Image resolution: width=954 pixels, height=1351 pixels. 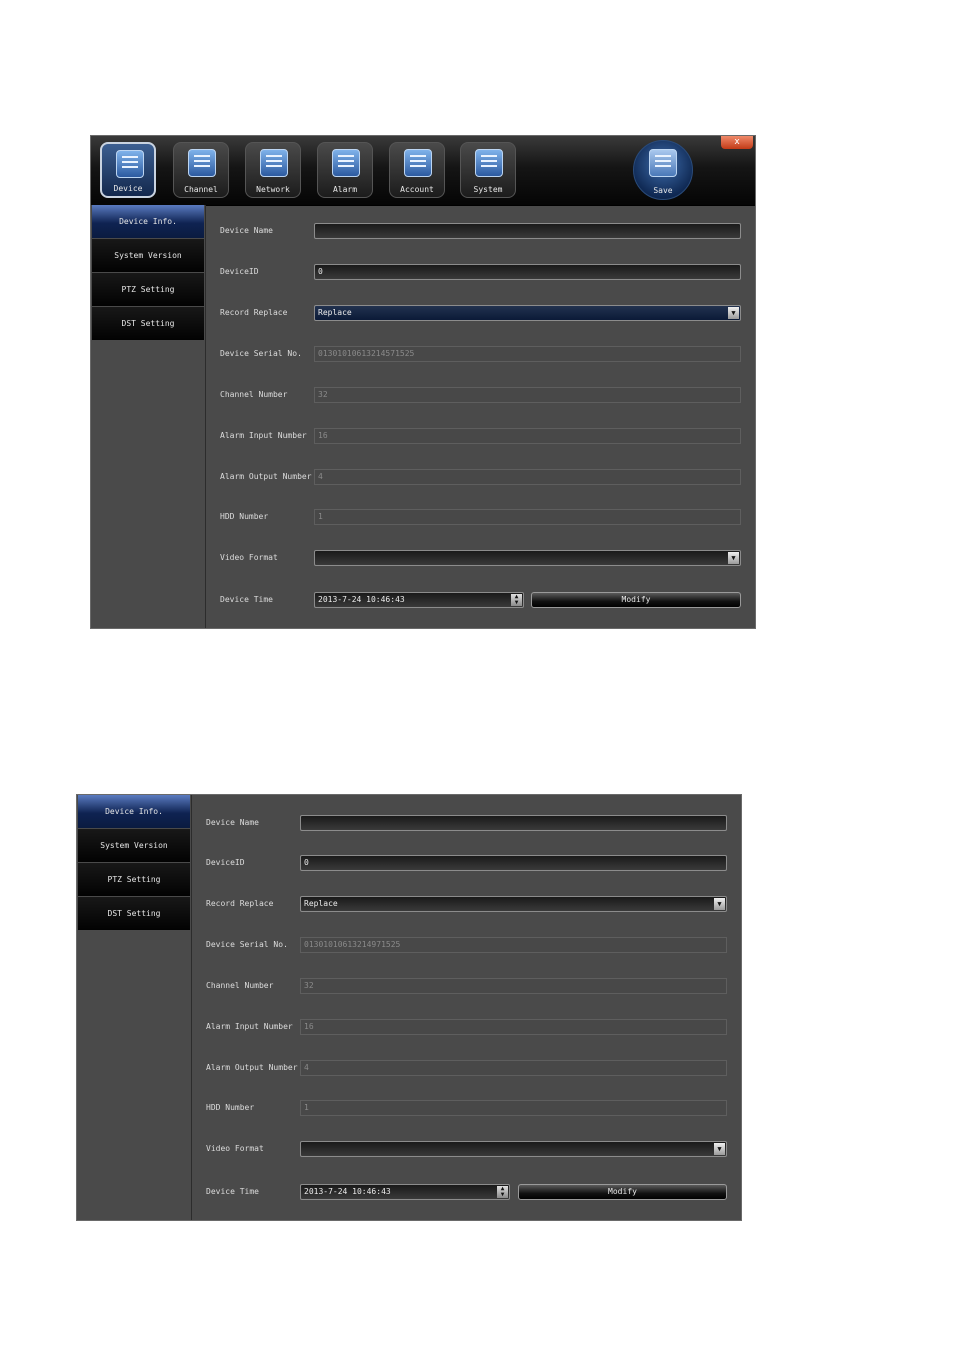 I want to click on account-icon, so click(x=418, y=163).